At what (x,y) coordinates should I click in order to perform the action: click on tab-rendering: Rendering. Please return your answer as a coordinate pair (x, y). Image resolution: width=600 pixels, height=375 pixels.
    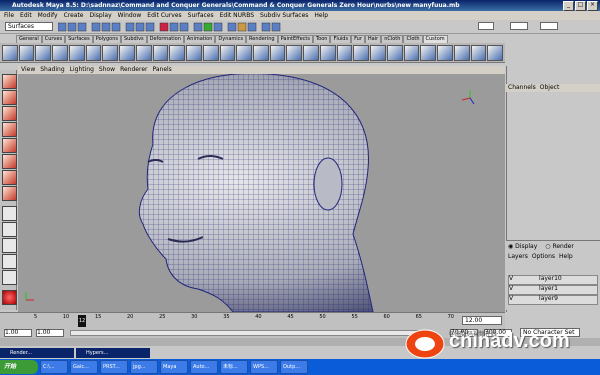
    Looking at the image, I should click on (262, 39).